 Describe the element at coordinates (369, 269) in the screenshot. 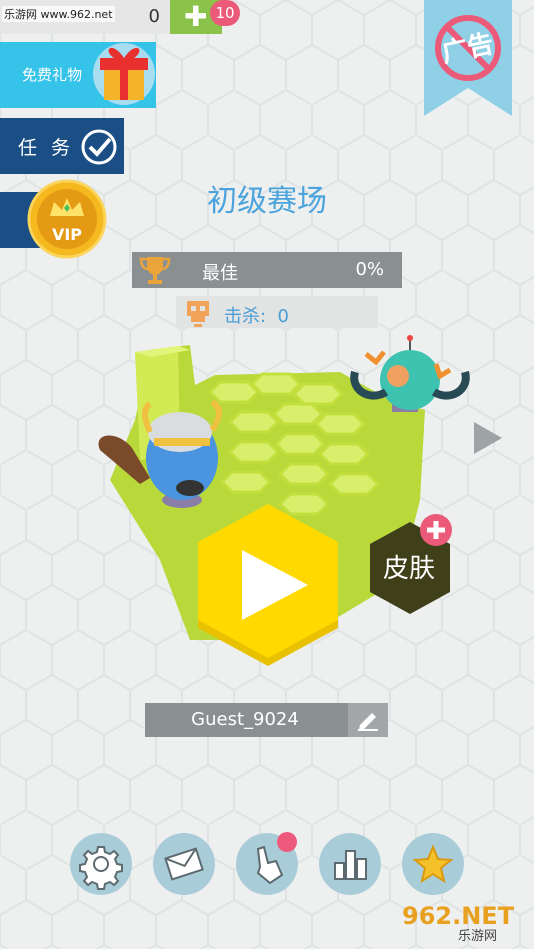

I see `best-value: 0%` at that location.